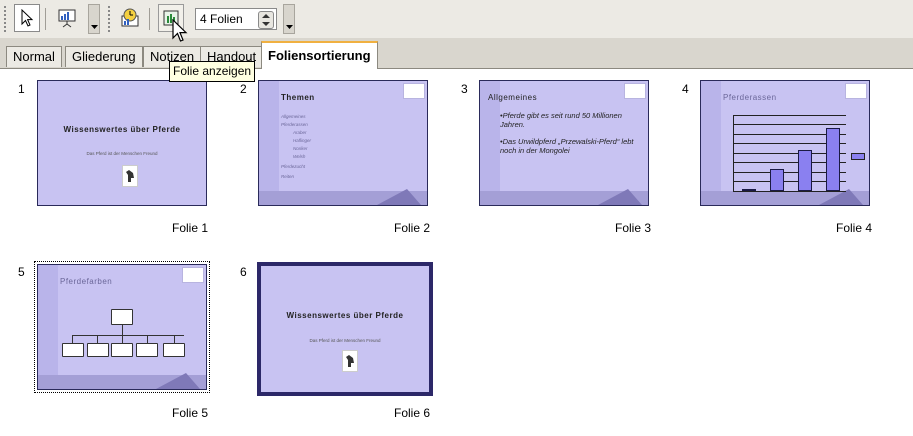 Image resolution: width=913 pixels, height=436 pixels. I want to click on slide-transition-button, so click(130, 18).